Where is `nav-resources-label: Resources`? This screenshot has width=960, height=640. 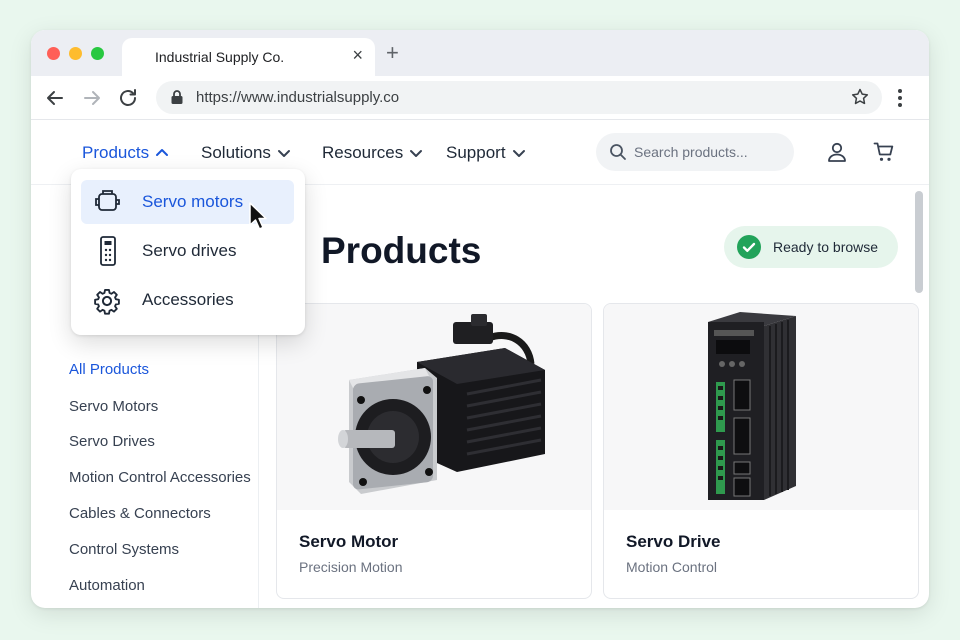
nav-resources-label: Resources is located at coordinates (363, 152).